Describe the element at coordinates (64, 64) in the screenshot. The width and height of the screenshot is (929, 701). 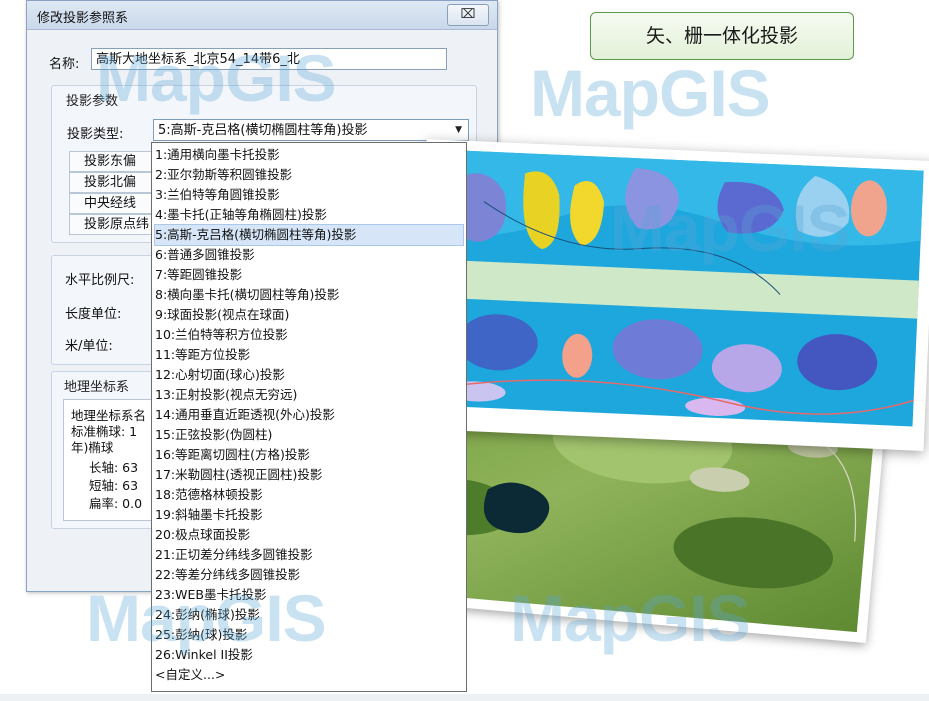
I see `name-label: 名称:` at that location.